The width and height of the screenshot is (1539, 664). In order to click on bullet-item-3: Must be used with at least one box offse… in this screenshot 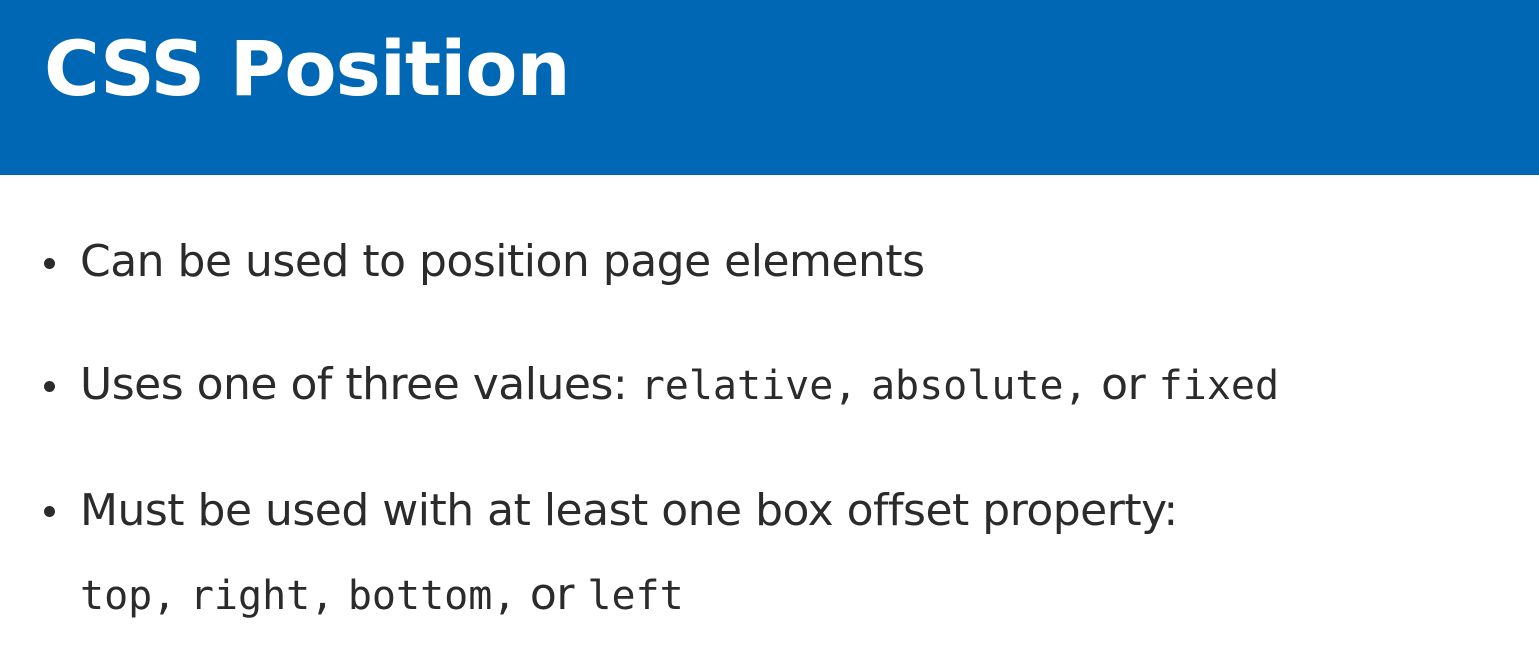, I will do `click(629, 511)`.